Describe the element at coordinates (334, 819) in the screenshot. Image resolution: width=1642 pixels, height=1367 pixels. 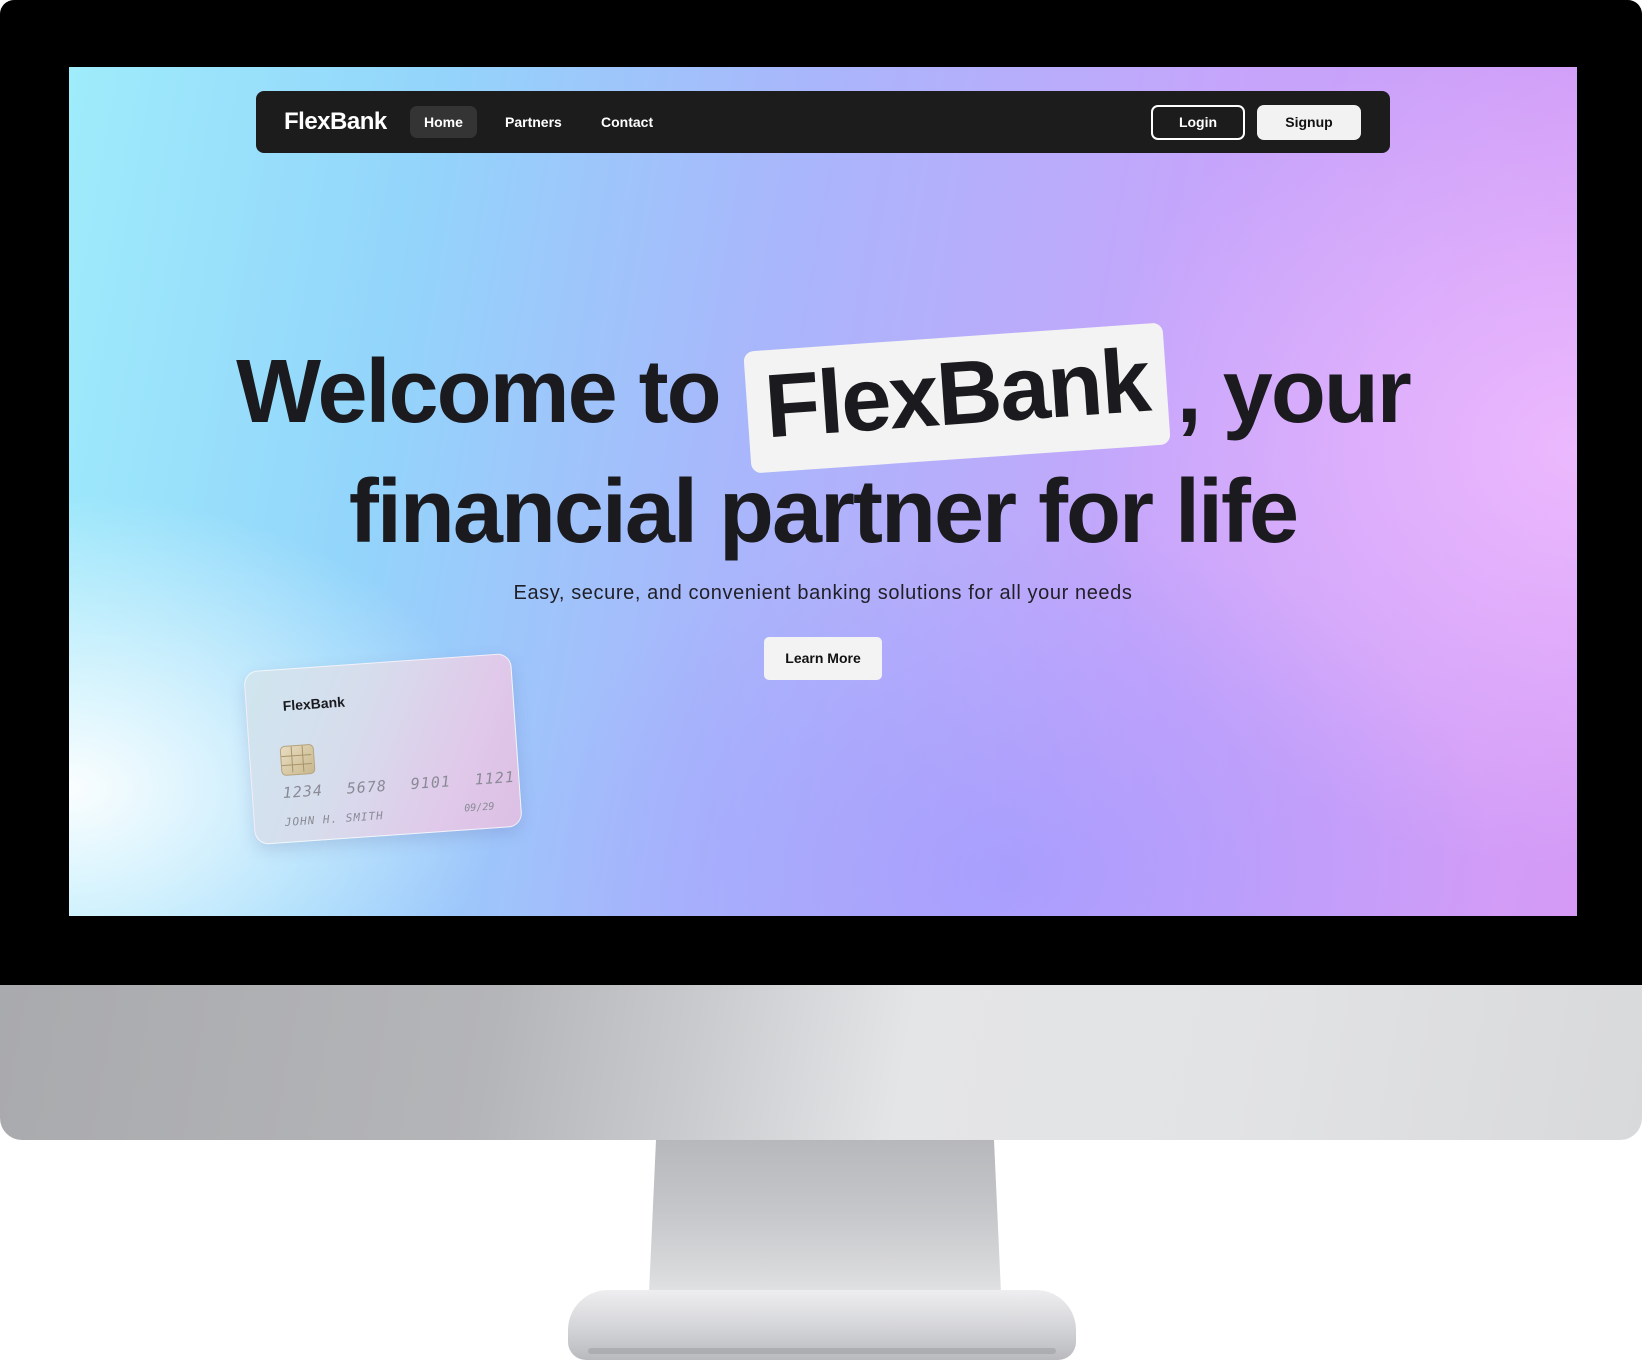
I see `card-holder: JOHN H. SMITH` at that location.